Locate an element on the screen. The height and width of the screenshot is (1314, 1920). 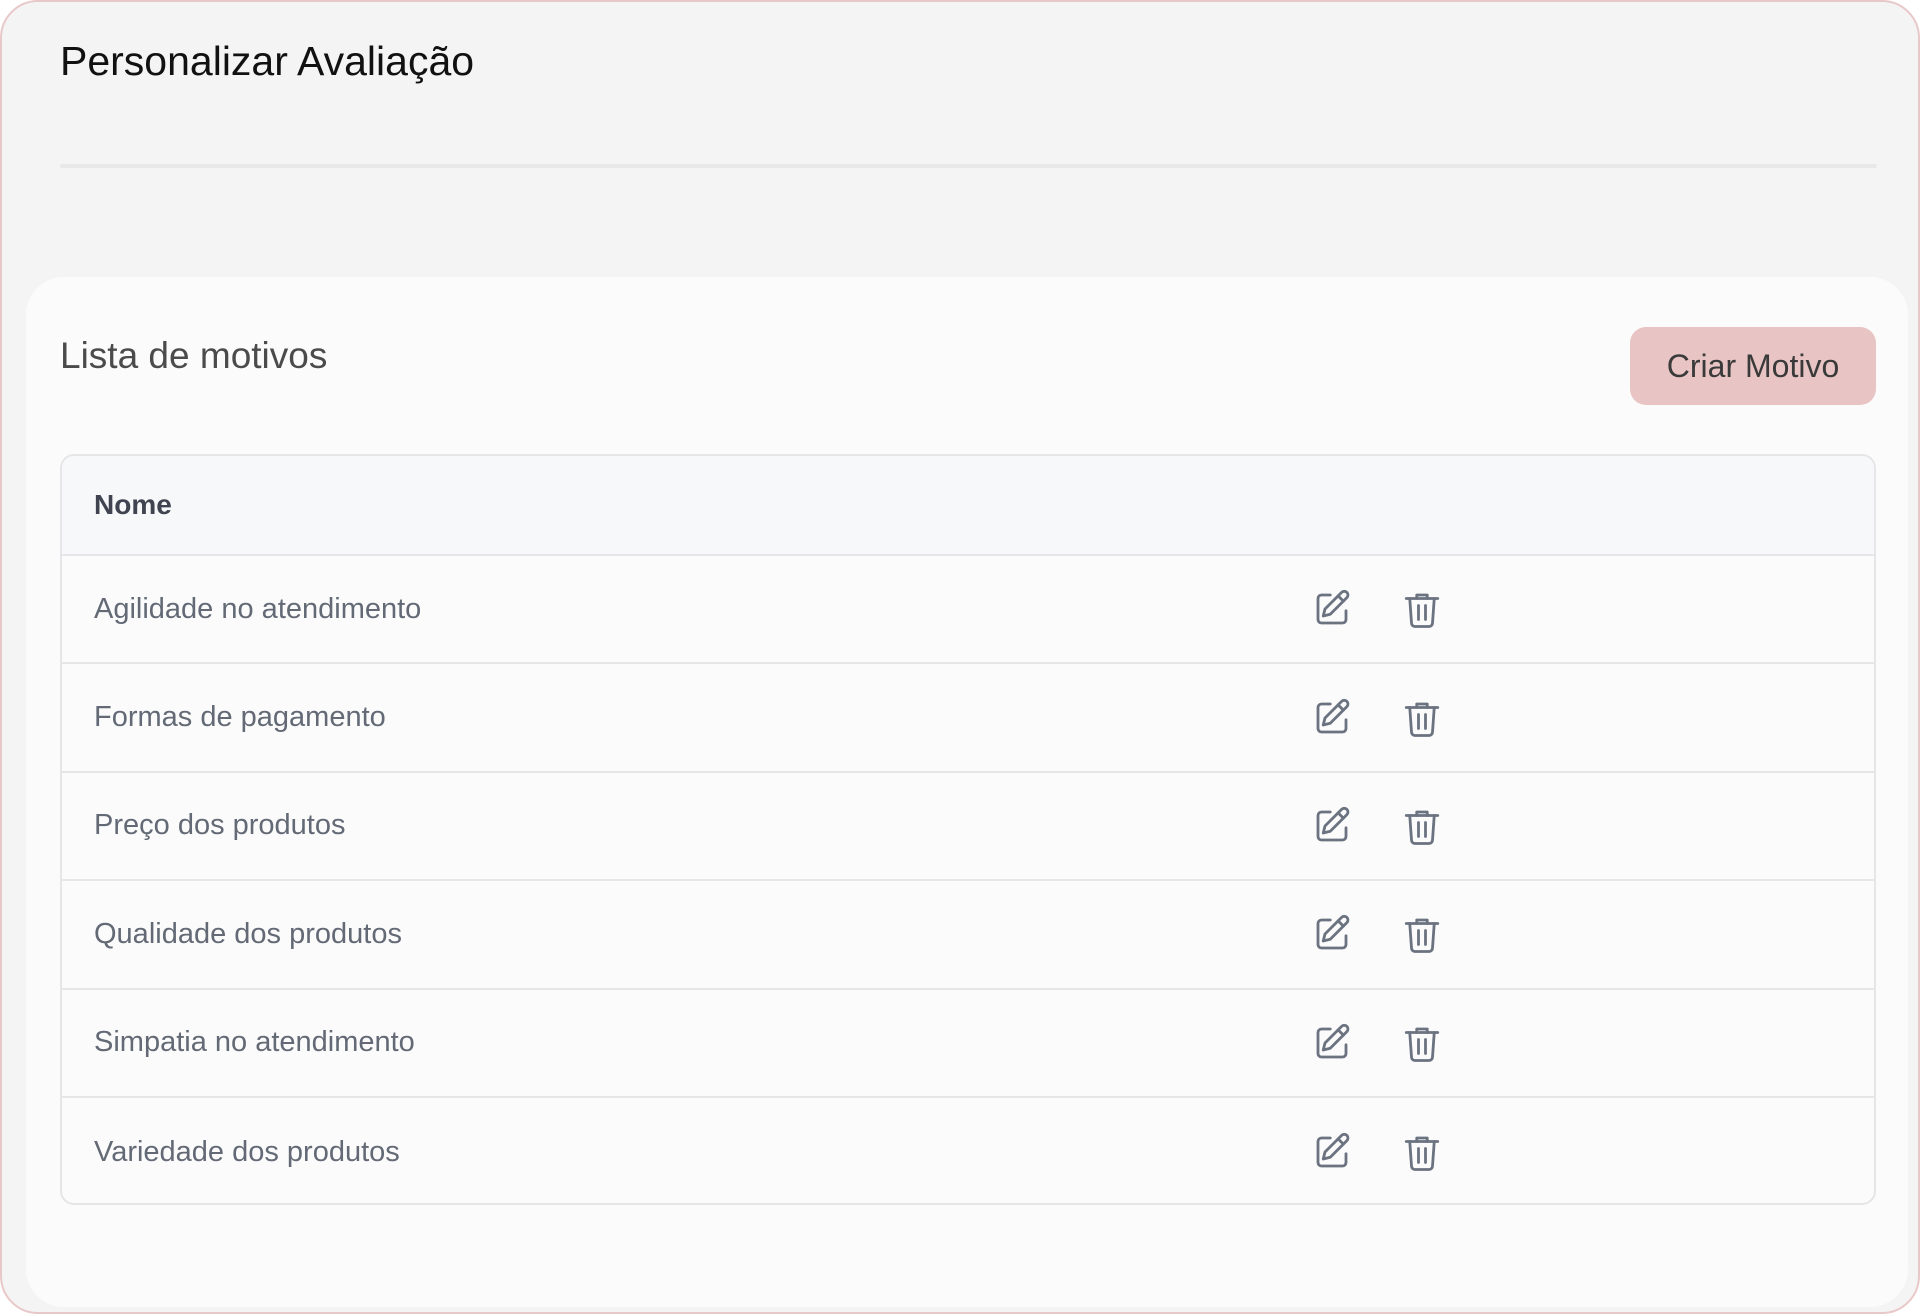
table-row: Preço dos produtos is located at coordinates (968, 827).